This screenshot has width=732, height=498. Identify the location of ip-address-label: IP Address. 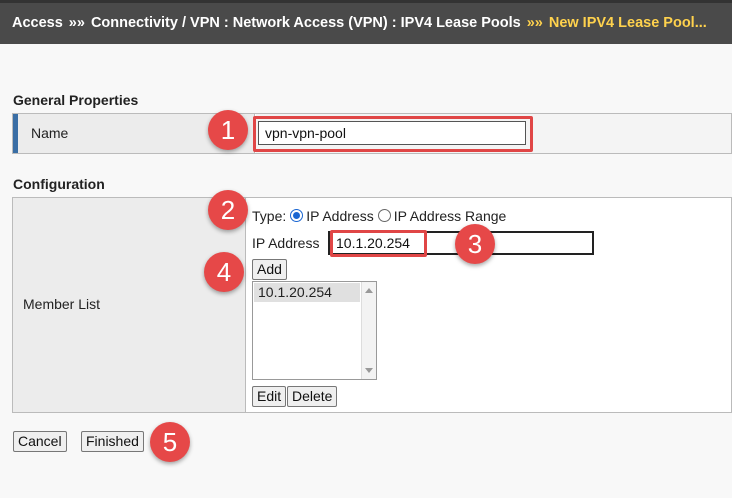
(286, 243).